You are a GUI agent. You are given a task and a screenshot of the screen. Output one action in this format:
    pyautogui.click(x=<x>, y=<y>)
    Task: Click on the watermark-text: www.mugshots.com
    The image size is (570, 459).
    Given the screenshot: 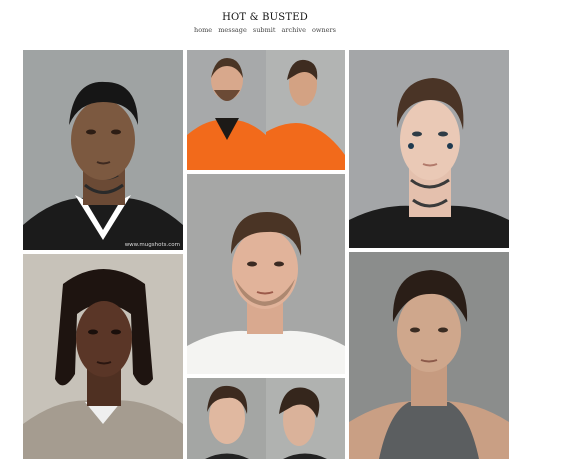 What is the action you would take?
    pyautogui.click(x=152, y=245)
    